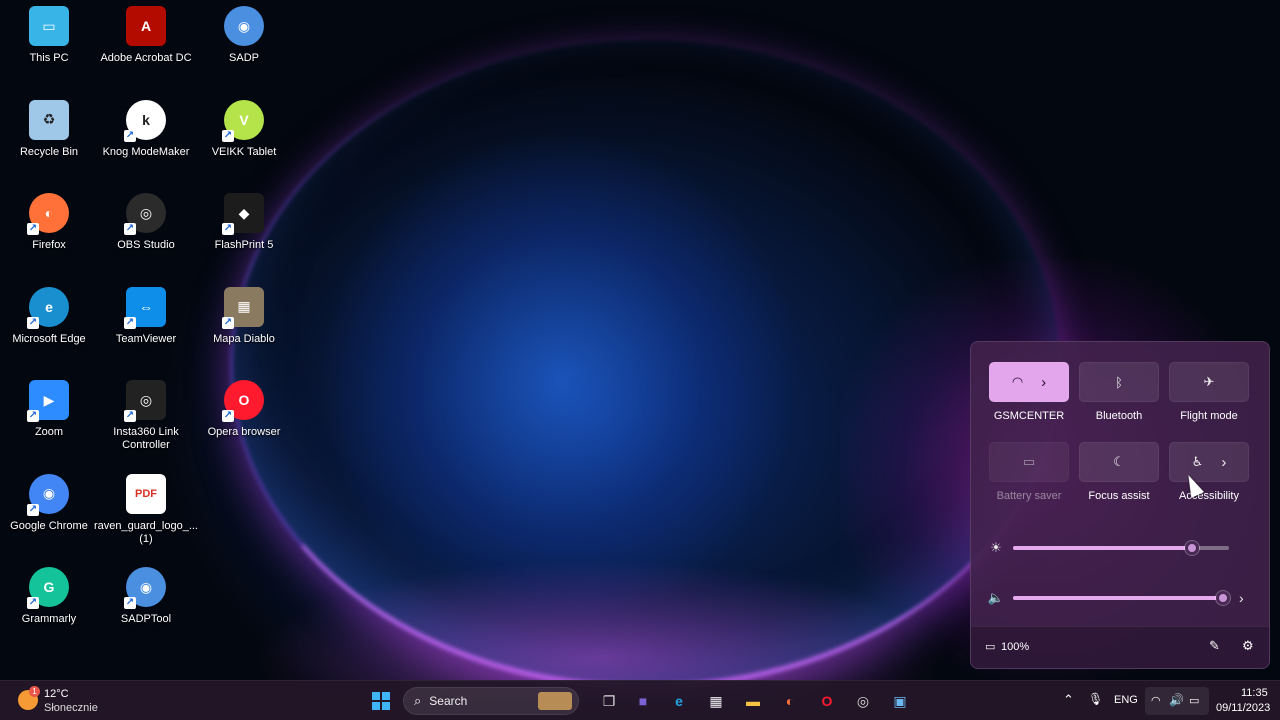  Describe the element at coordinates (1015, 647) in the screenshot. I see `battery-percentage: 100%` at that location.